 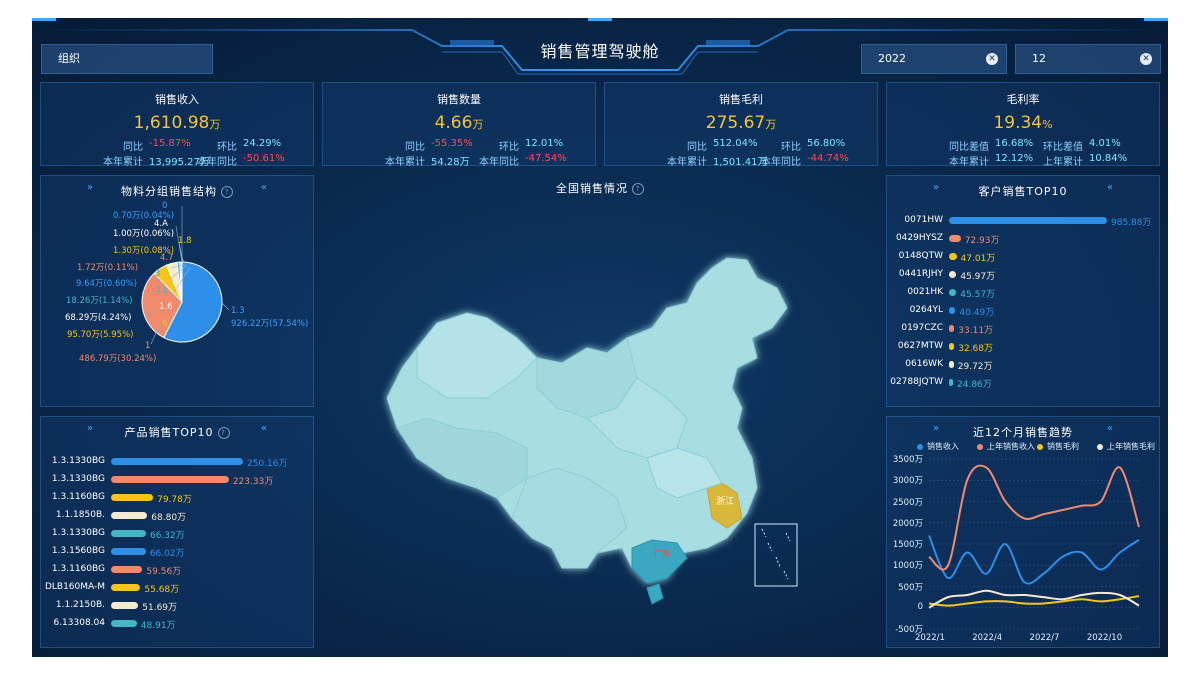 I want to click on month-select-value: 12, so click(x=1039, y=58).